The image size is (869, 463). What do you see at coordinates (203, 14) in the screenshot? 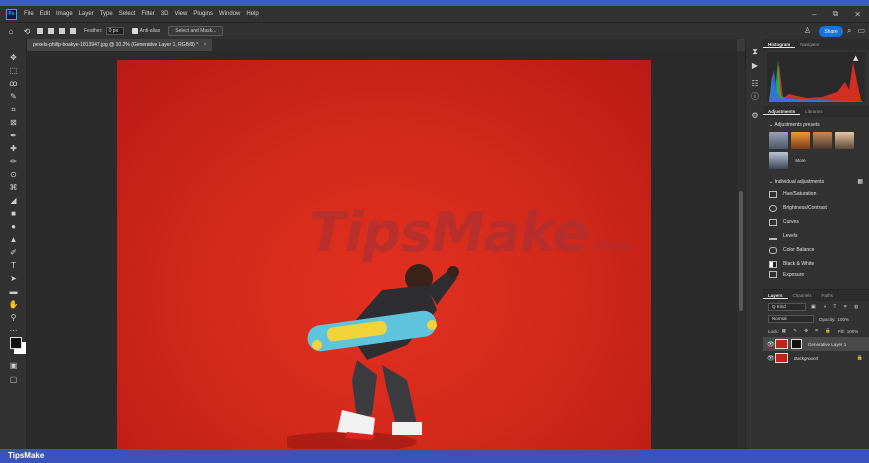
I see `menu-plugins: Plugins` at bounding box center [203, 14].